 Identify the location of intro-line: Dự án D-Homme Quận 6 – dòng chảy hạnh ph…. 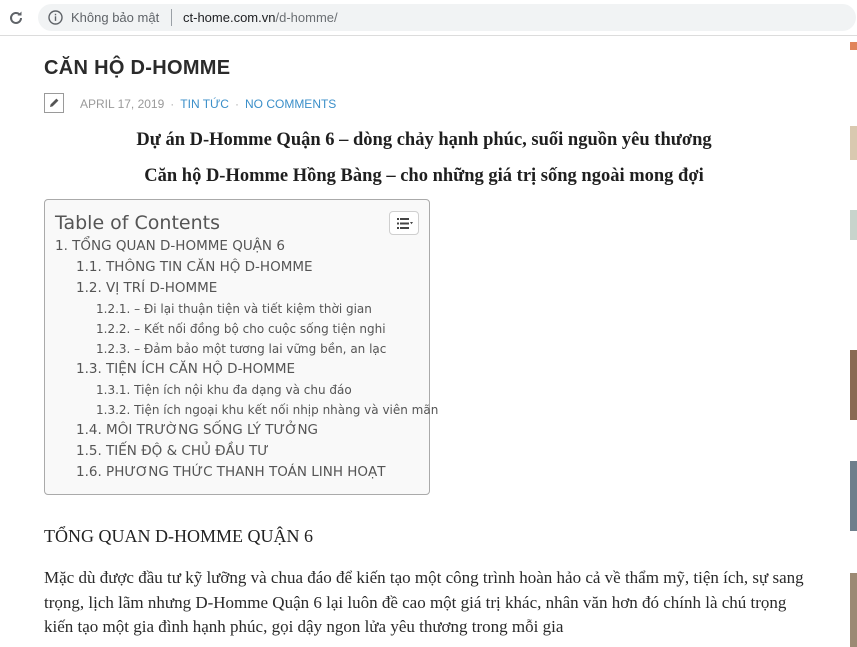
(424, 140).